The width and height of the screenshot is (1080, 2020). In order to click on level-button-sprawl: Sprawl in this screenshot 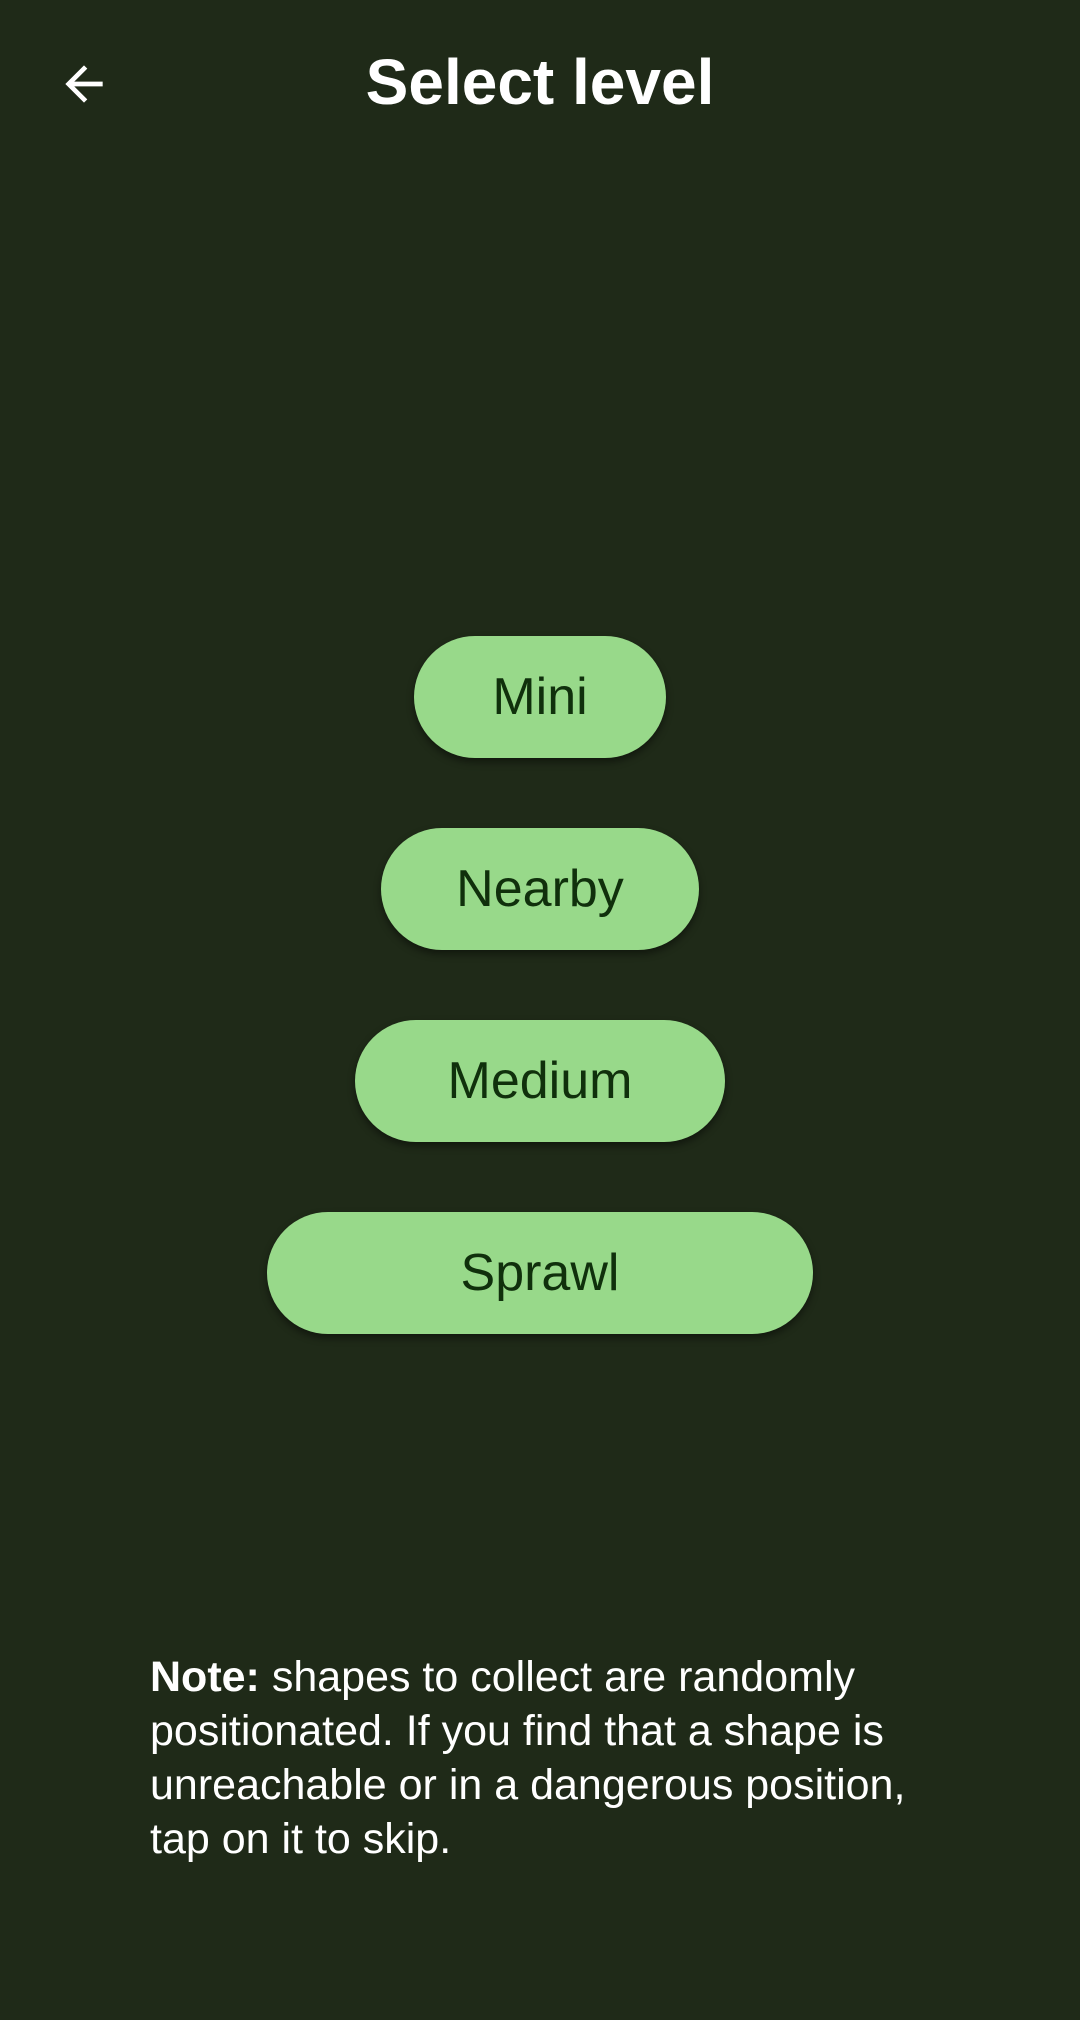, I will do `click(540, 1273)`.